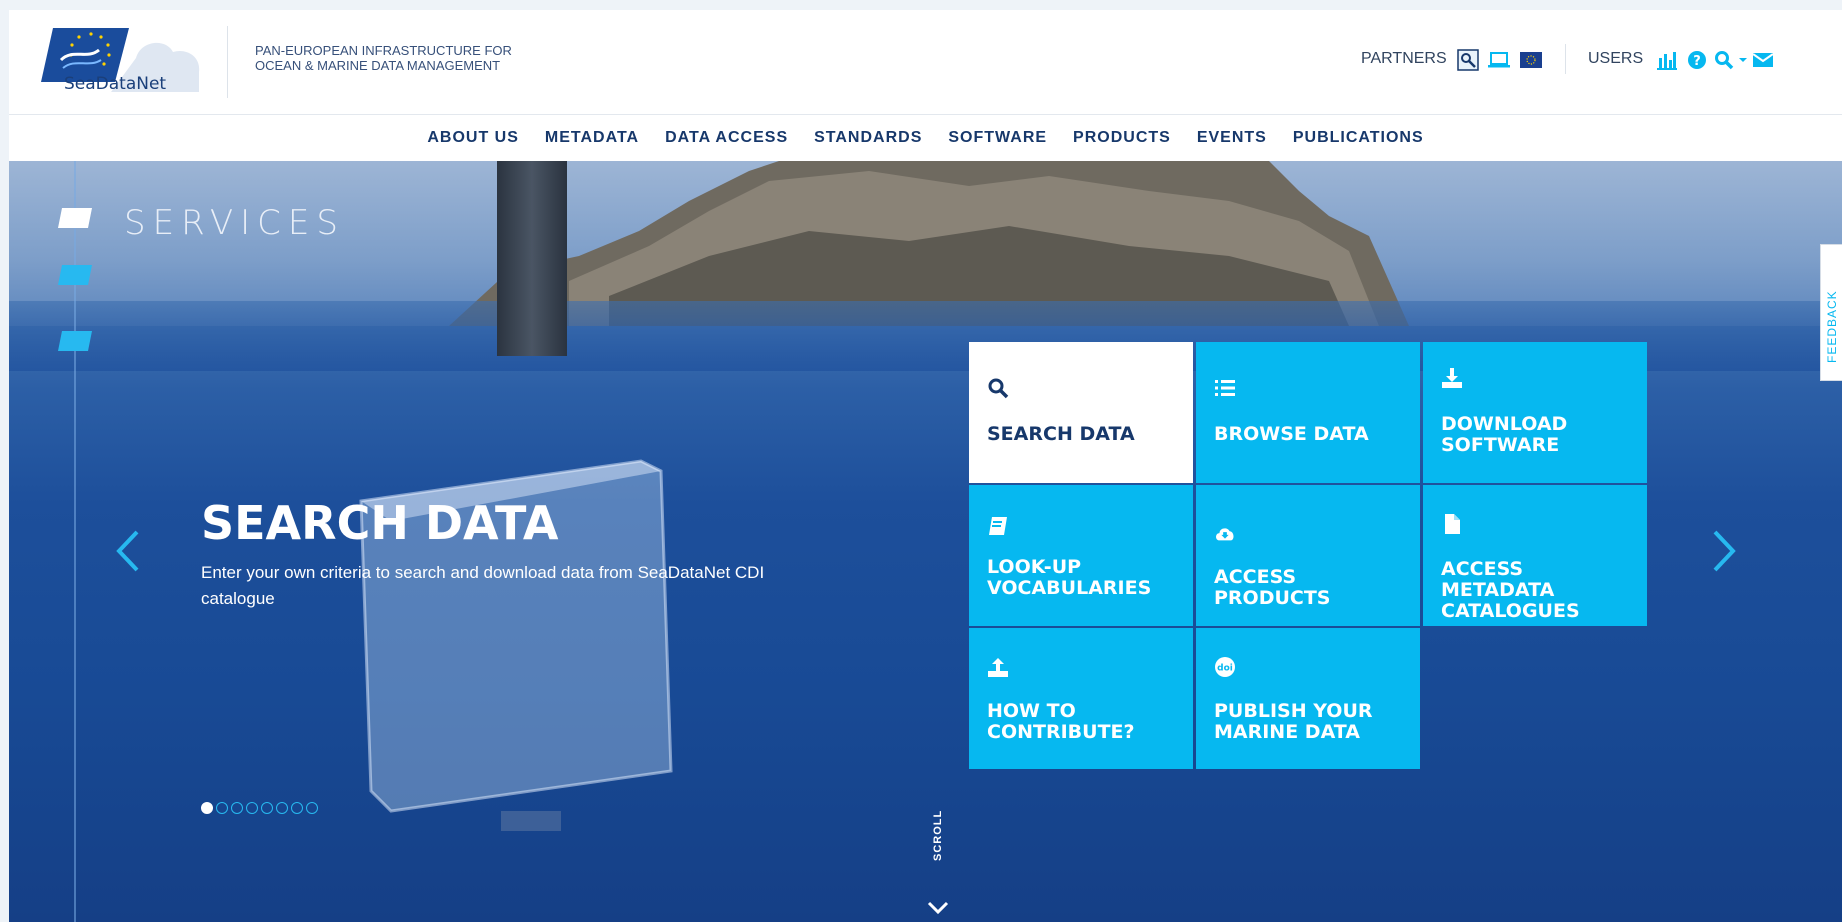 Image resolution: width=1842 pixels, height=922 pixels. What do you see at coordinates (227, 62) in the screenshot?
I see `header-divider` at bounding box center [227, 62].